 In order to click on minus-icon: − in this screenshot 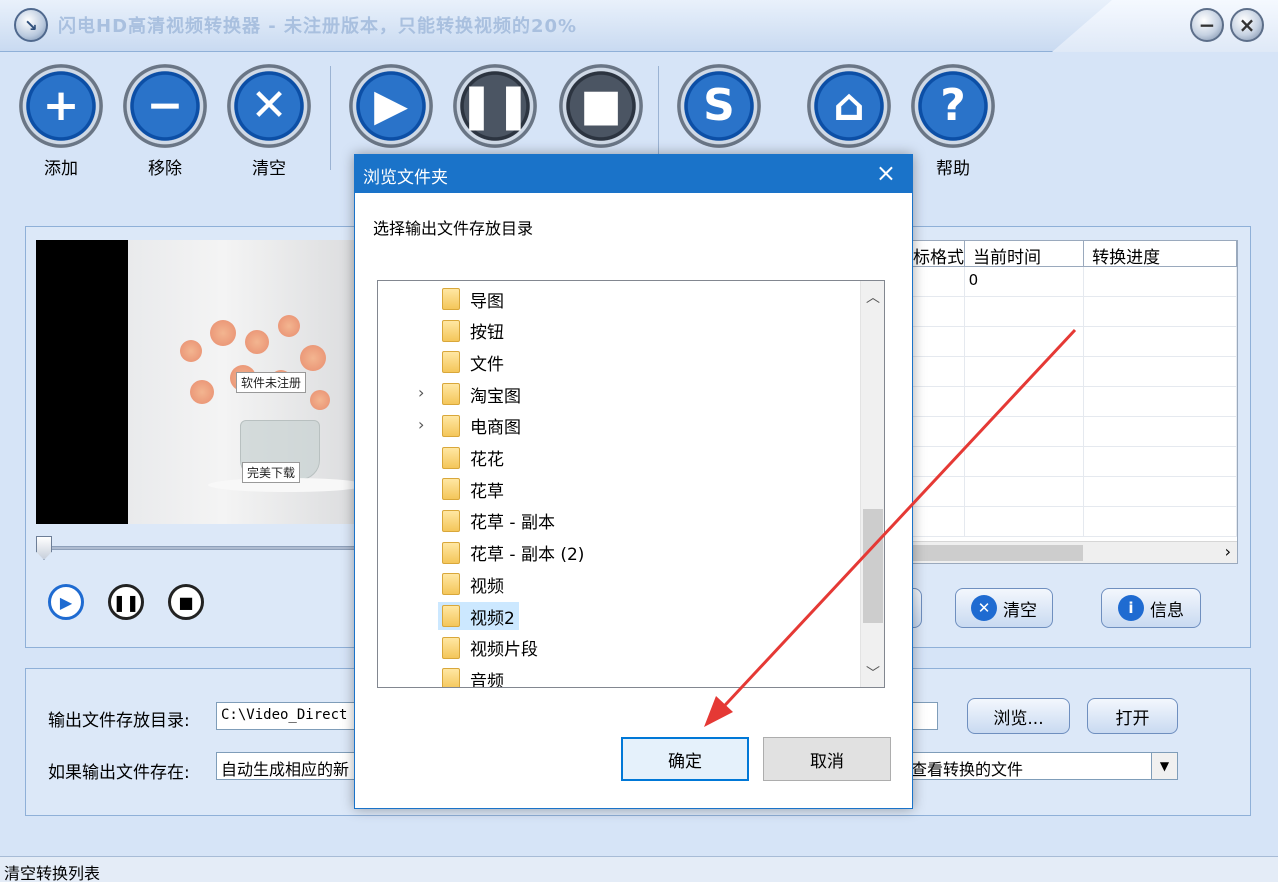, I will do `click(165, 105)`.